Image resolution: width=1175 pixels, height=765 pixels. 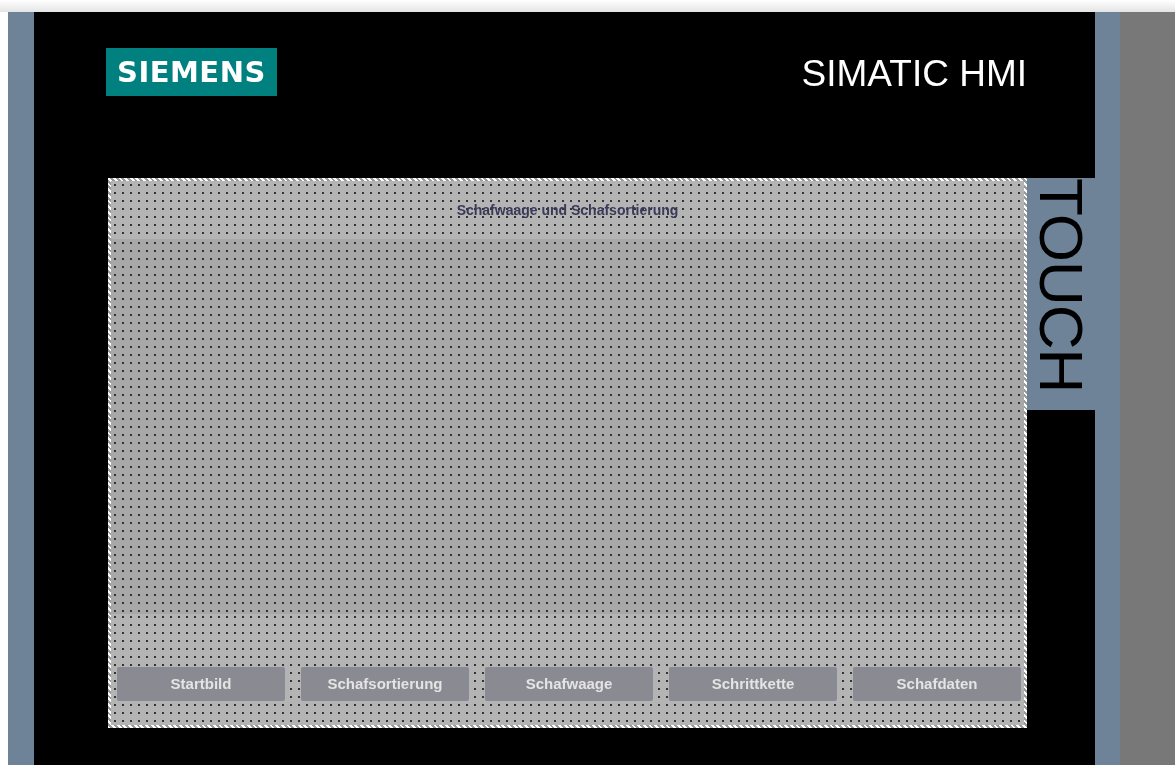 I want to click on nav-button: Schrittkette, so click(x=753, y=683).